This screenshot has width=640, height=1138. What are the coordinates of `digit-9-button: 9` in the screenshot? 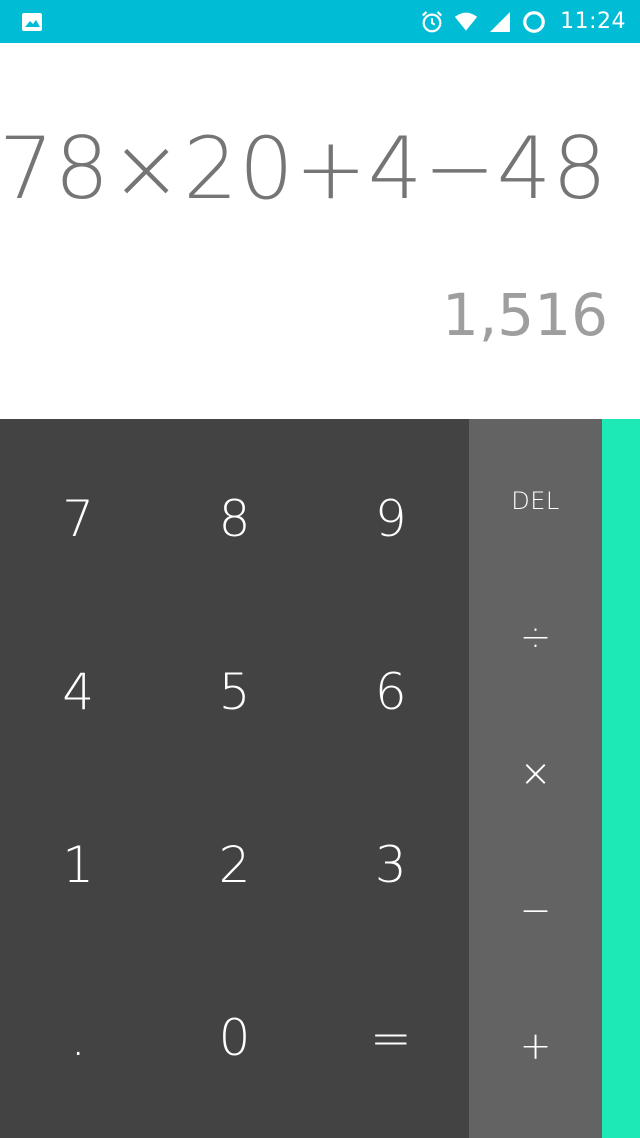 It's located at (391, 519).